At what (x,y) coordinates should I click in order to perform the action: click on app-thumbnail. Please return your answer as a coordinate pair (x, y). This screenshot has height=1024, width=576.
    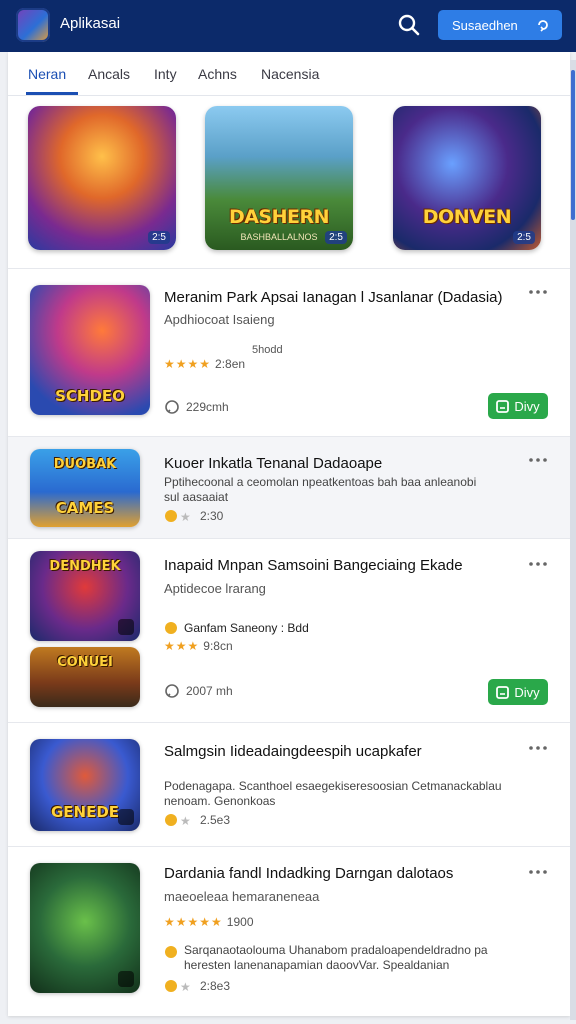
    Looking at the image, I should click on (85, 928).